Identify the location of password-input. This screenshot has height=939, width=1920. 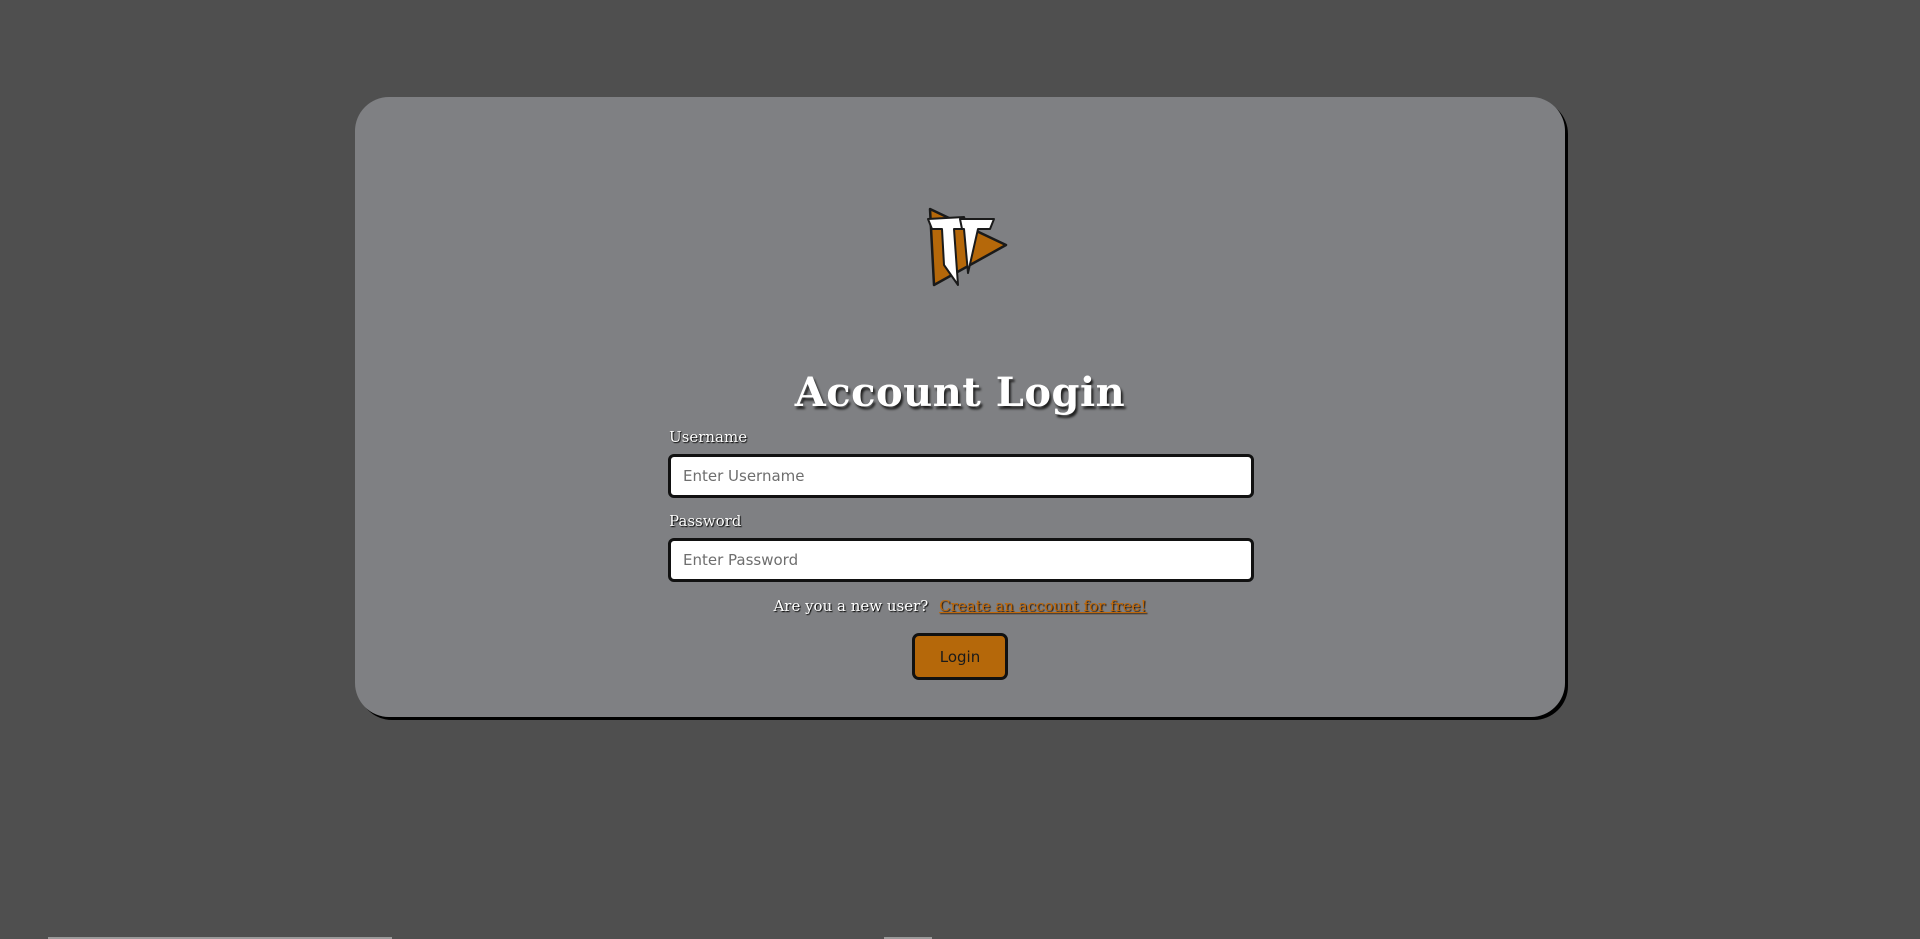
(961, 560).